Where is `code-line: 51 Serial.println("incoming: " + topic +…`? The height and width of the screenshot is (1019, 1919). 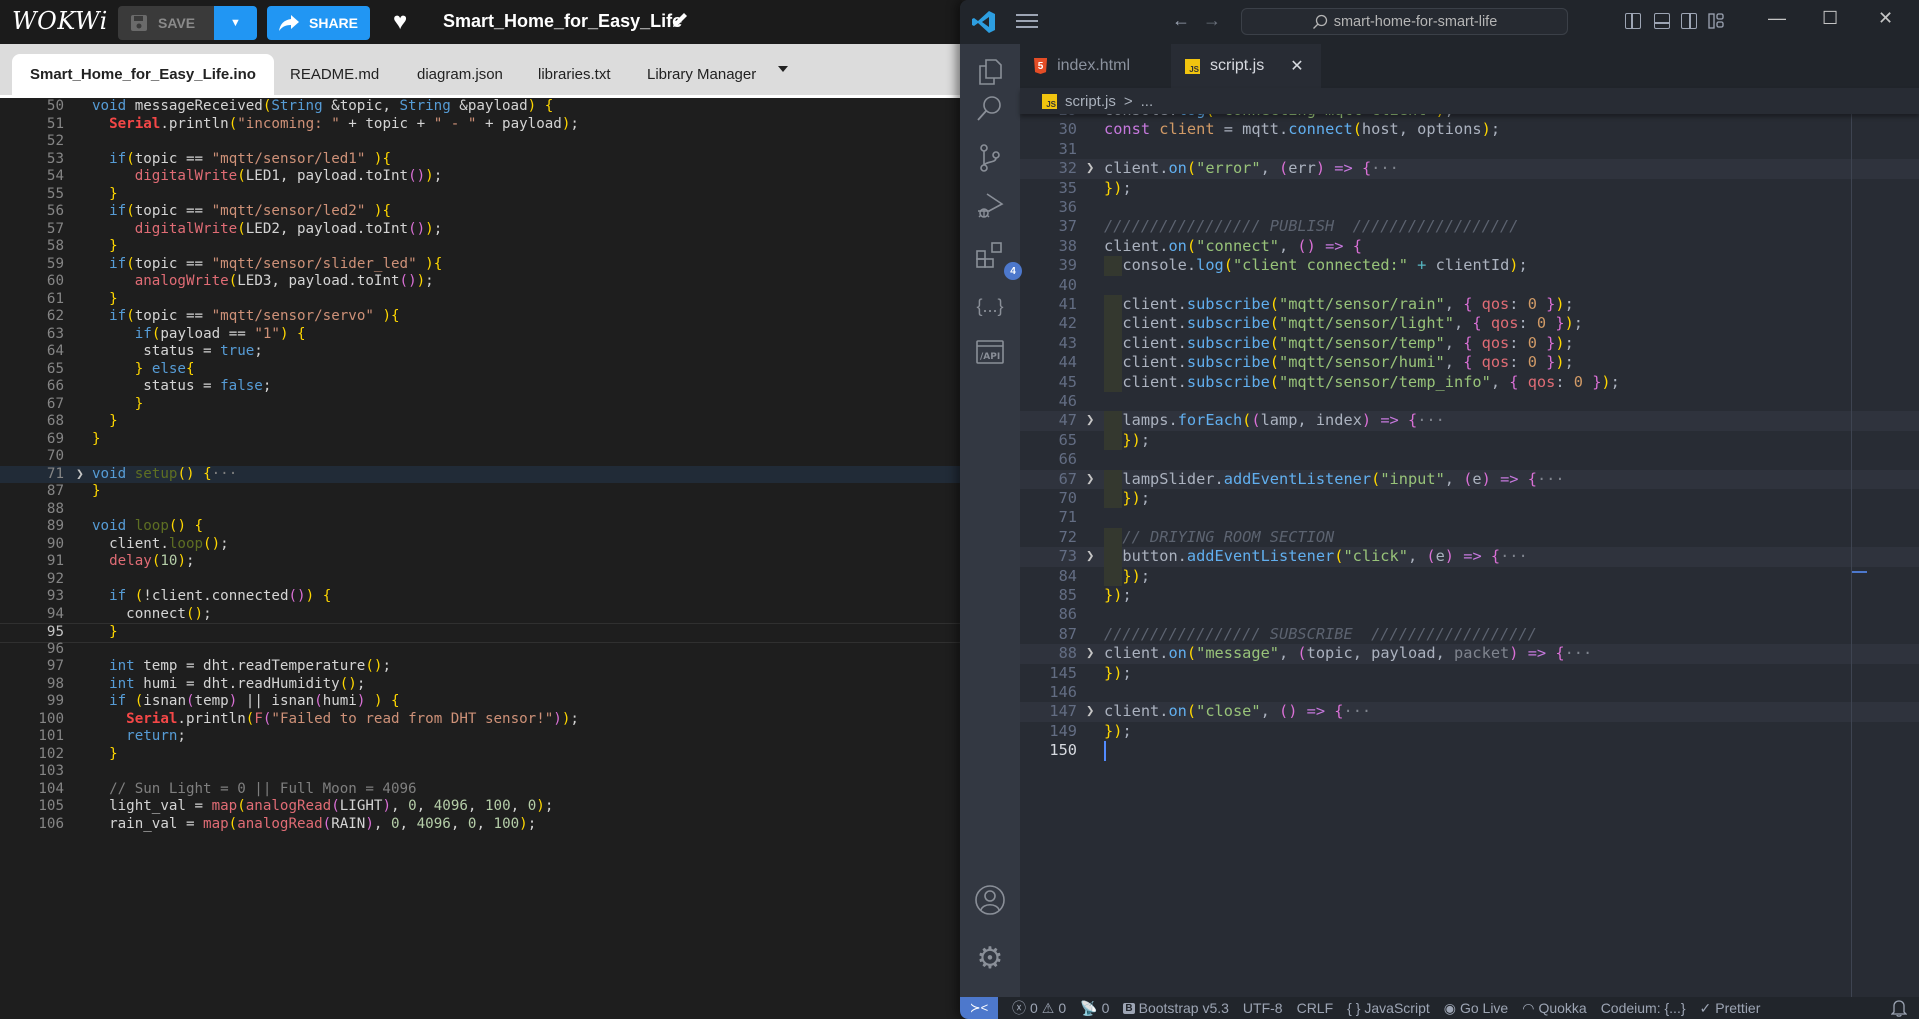 code-line: 51 Serial.println("incoming: " + topic +… is located at coordinates (481, 125).